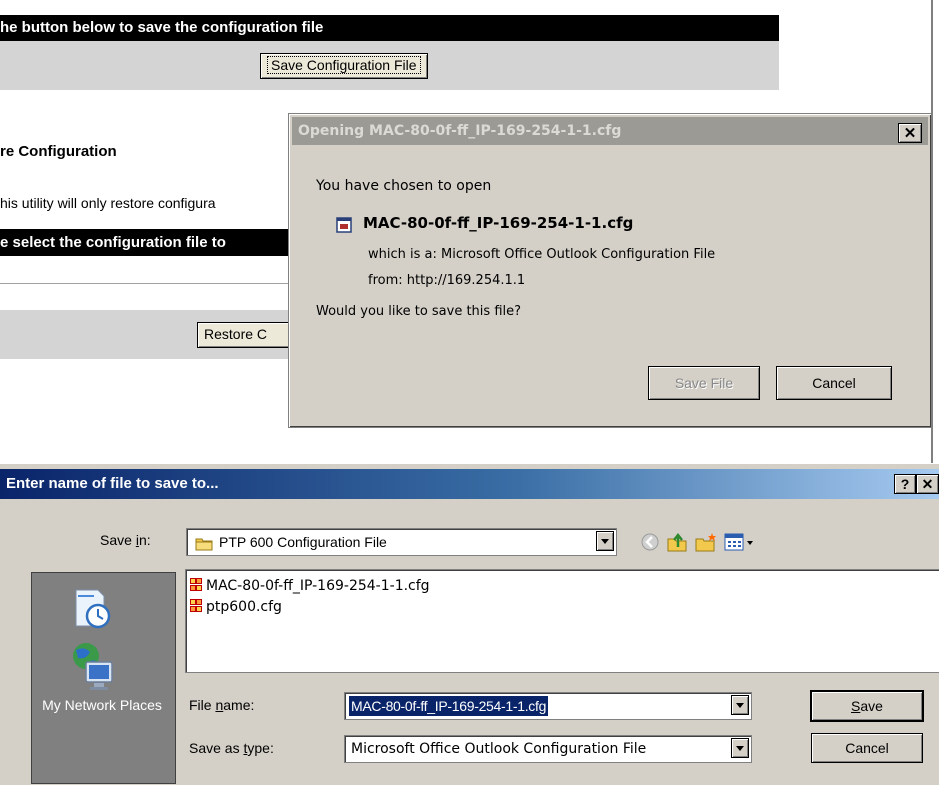 Image resolution: width=939 pixels, height=785 pixels. What do you see at coordinates (144, 540) in the screenshot?
I see `save-in-label-suffix: n:` at bounding box center [144, 540].